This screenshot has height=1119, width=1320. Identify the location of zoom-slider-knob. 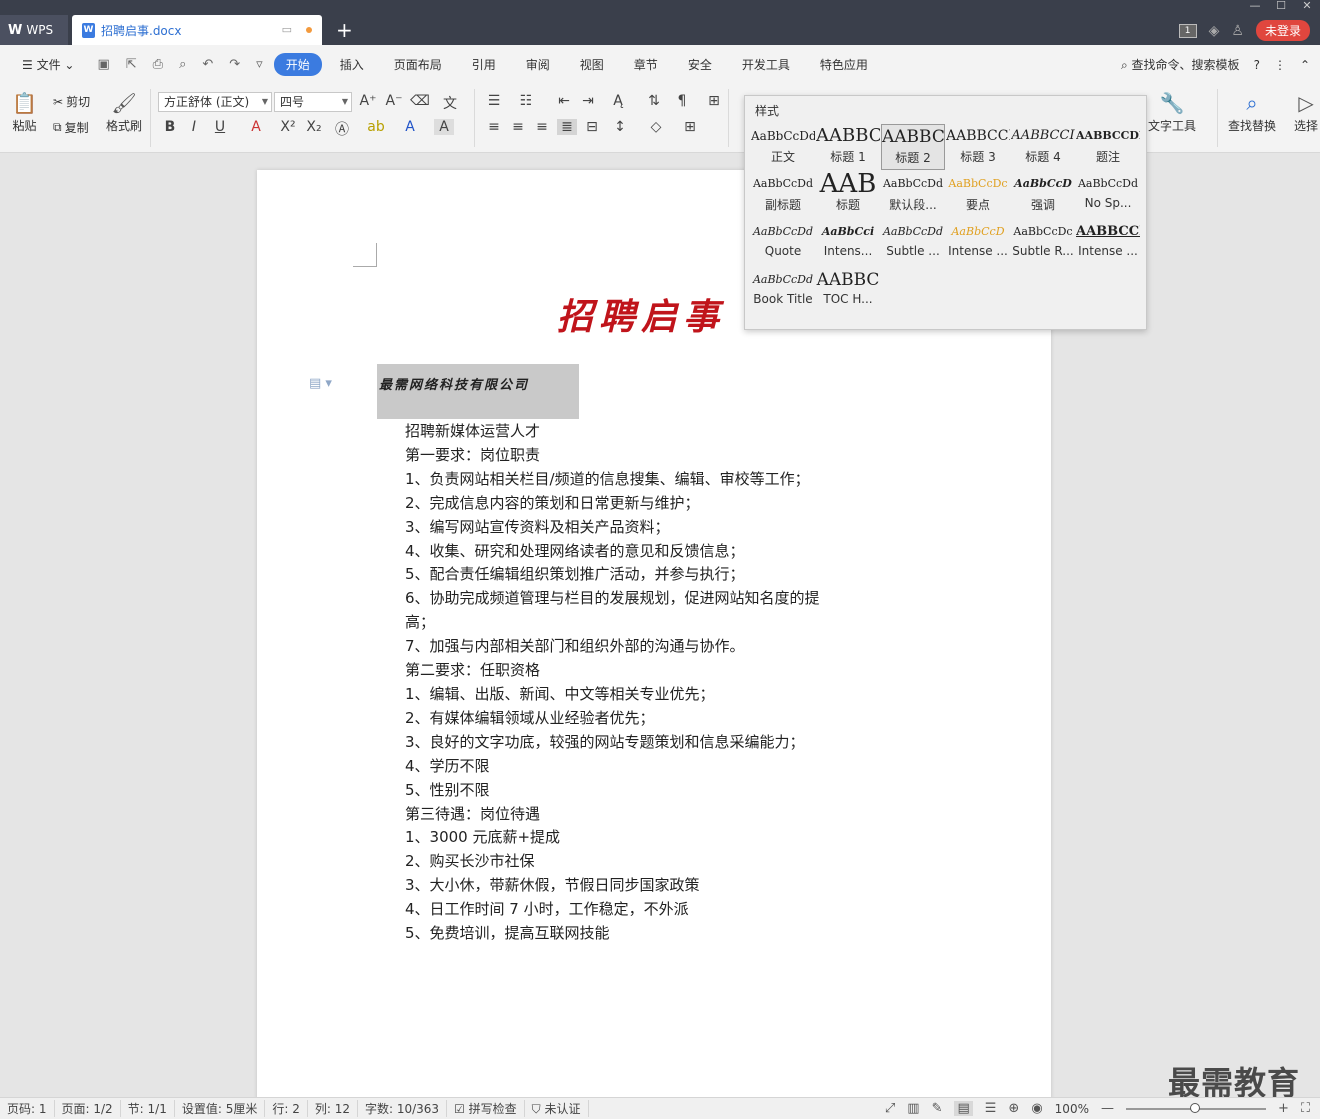
(1194, 1107).